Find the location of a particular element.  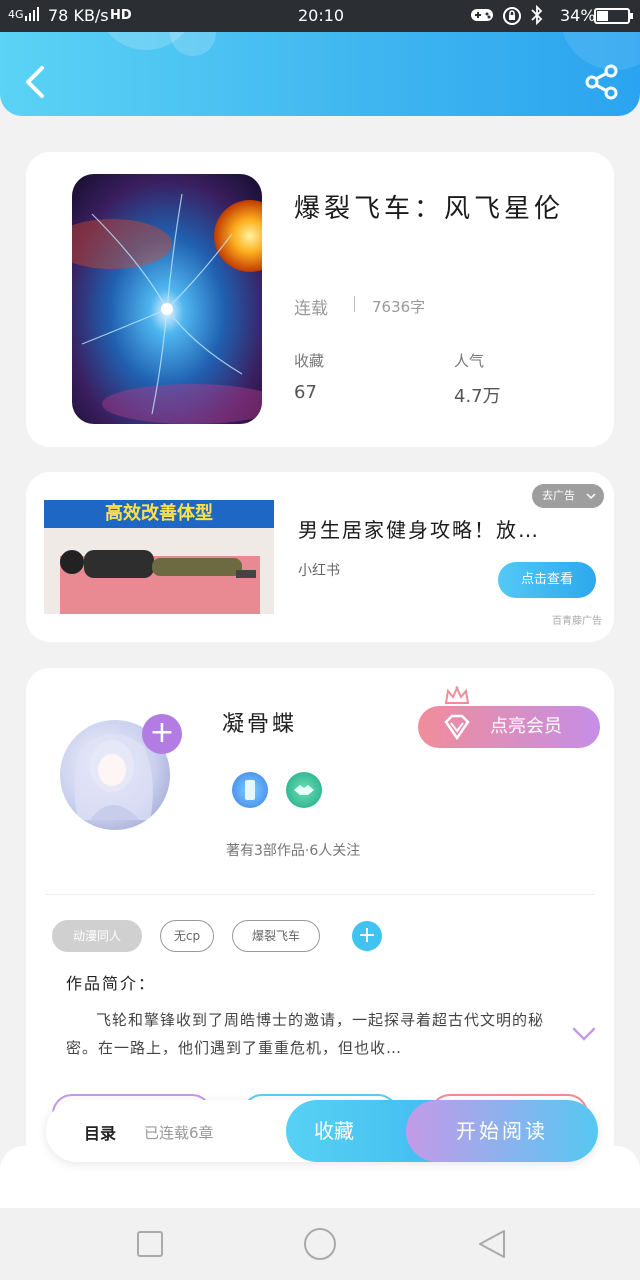

ad-provider: 百青藤广告 is located at coordinates (577, 621).